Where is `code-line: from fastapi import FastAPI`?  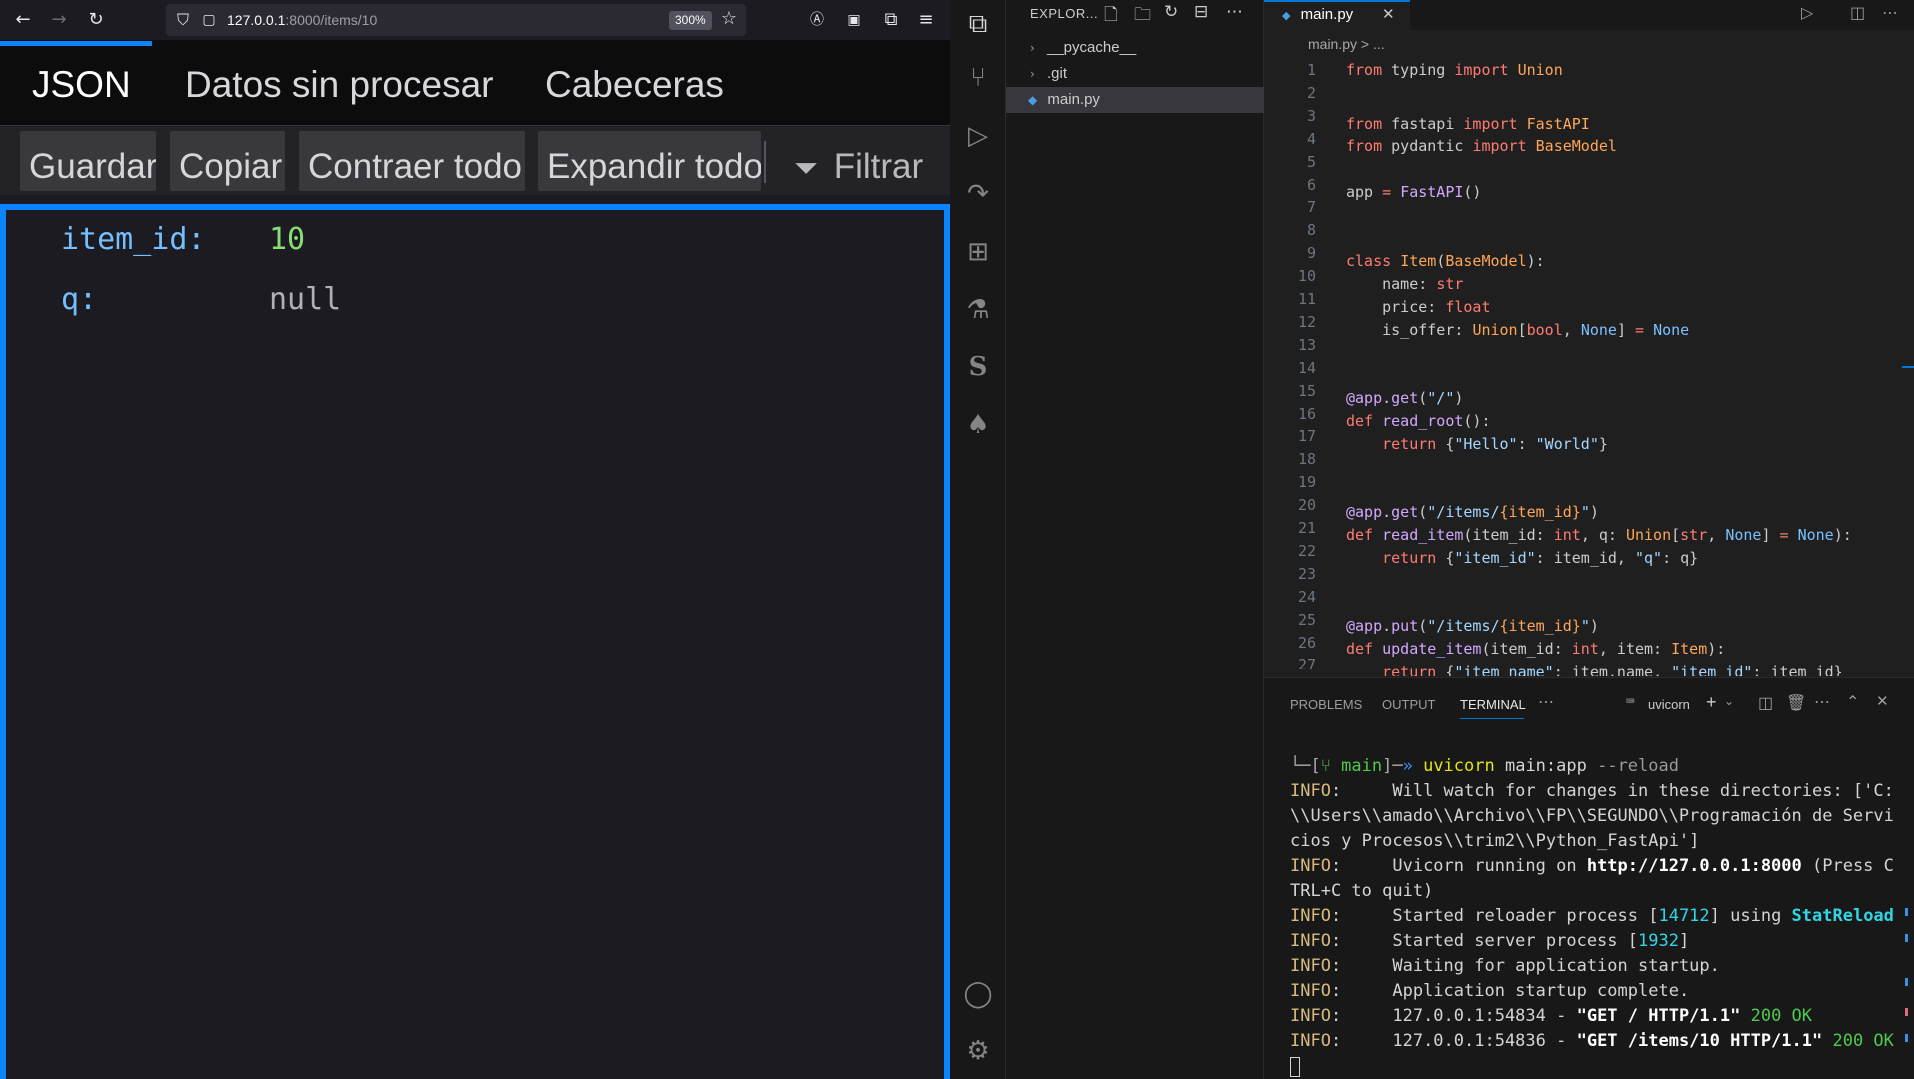 code-line: from fastapi import FastAPI is located at coordinates (1468, 124).